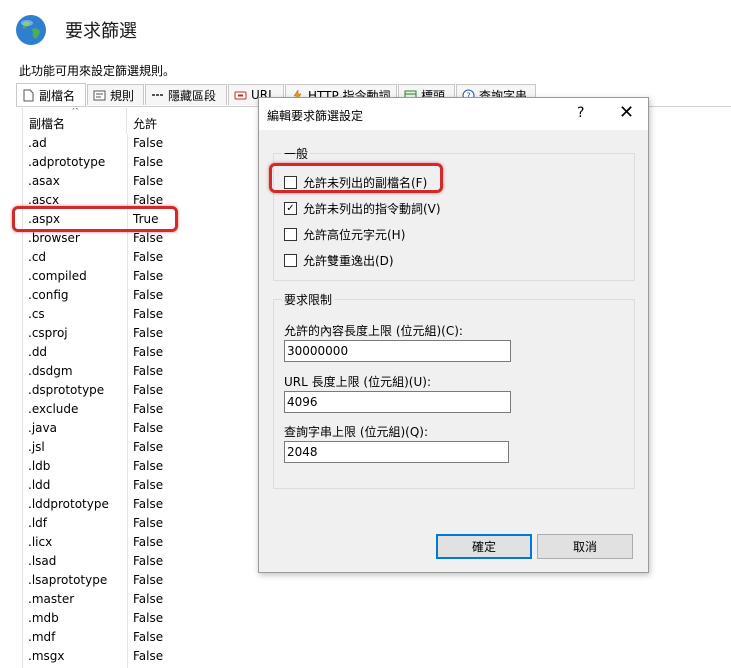 Image resolution: width=731 pixels, height=668 pixels. What do you see at coordinates (37, 523) in the screenshot?
I see `extension-name: .ldf` at bounding box center [37, 523].